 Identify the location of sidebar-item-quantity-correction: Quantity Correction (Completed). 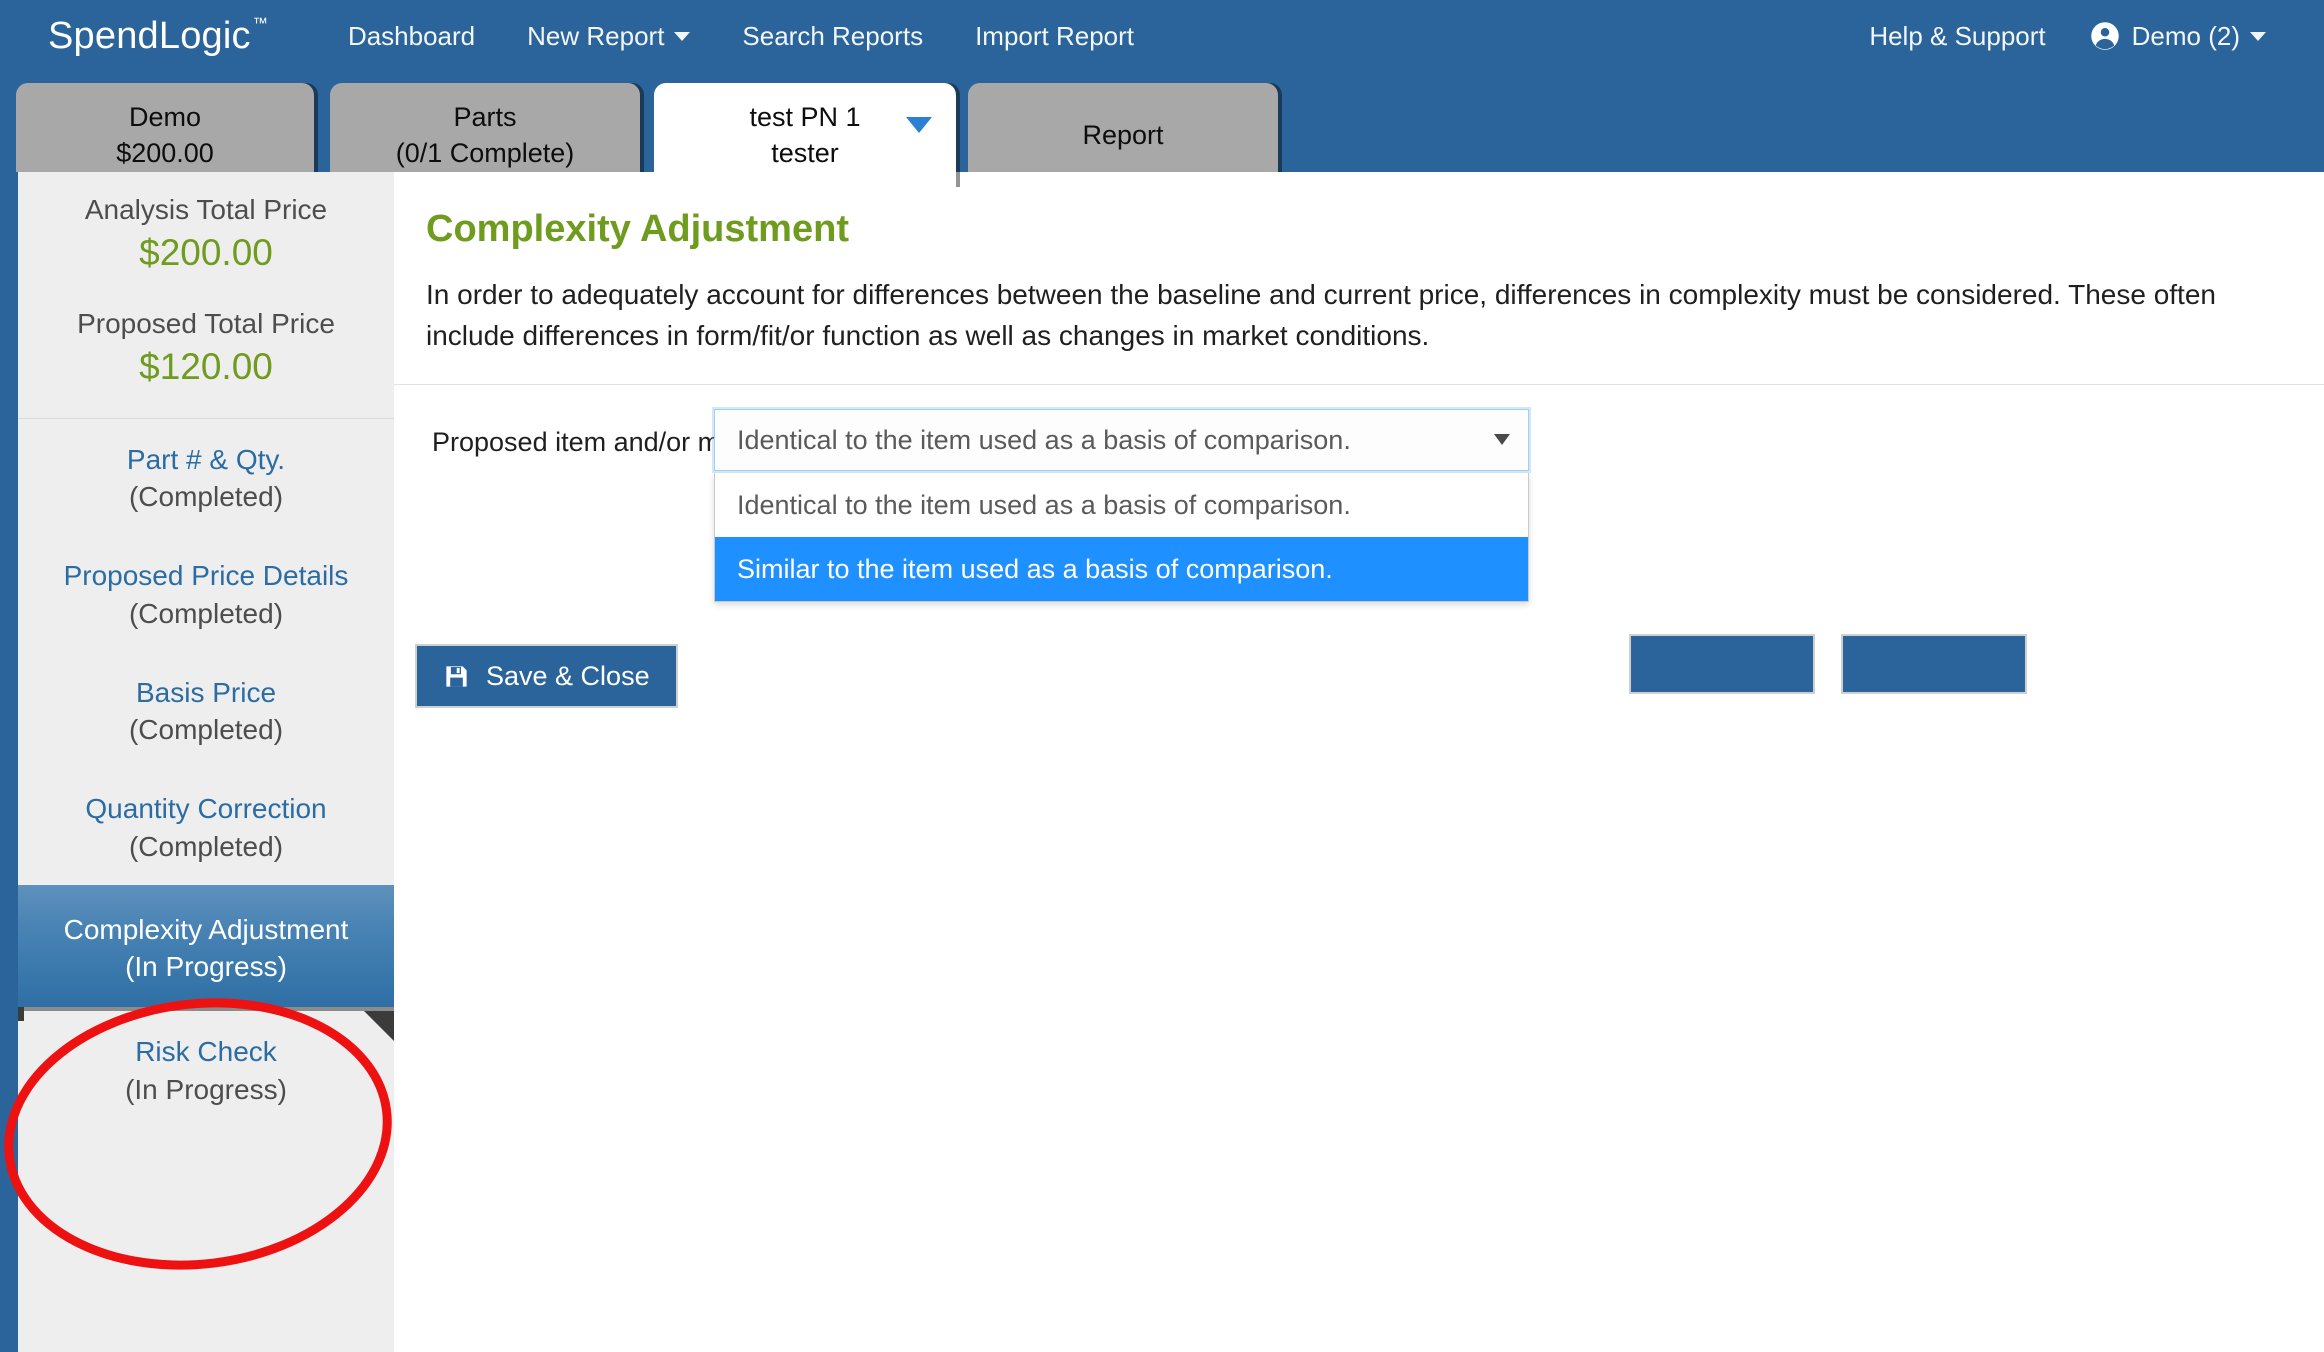
(206, 826).